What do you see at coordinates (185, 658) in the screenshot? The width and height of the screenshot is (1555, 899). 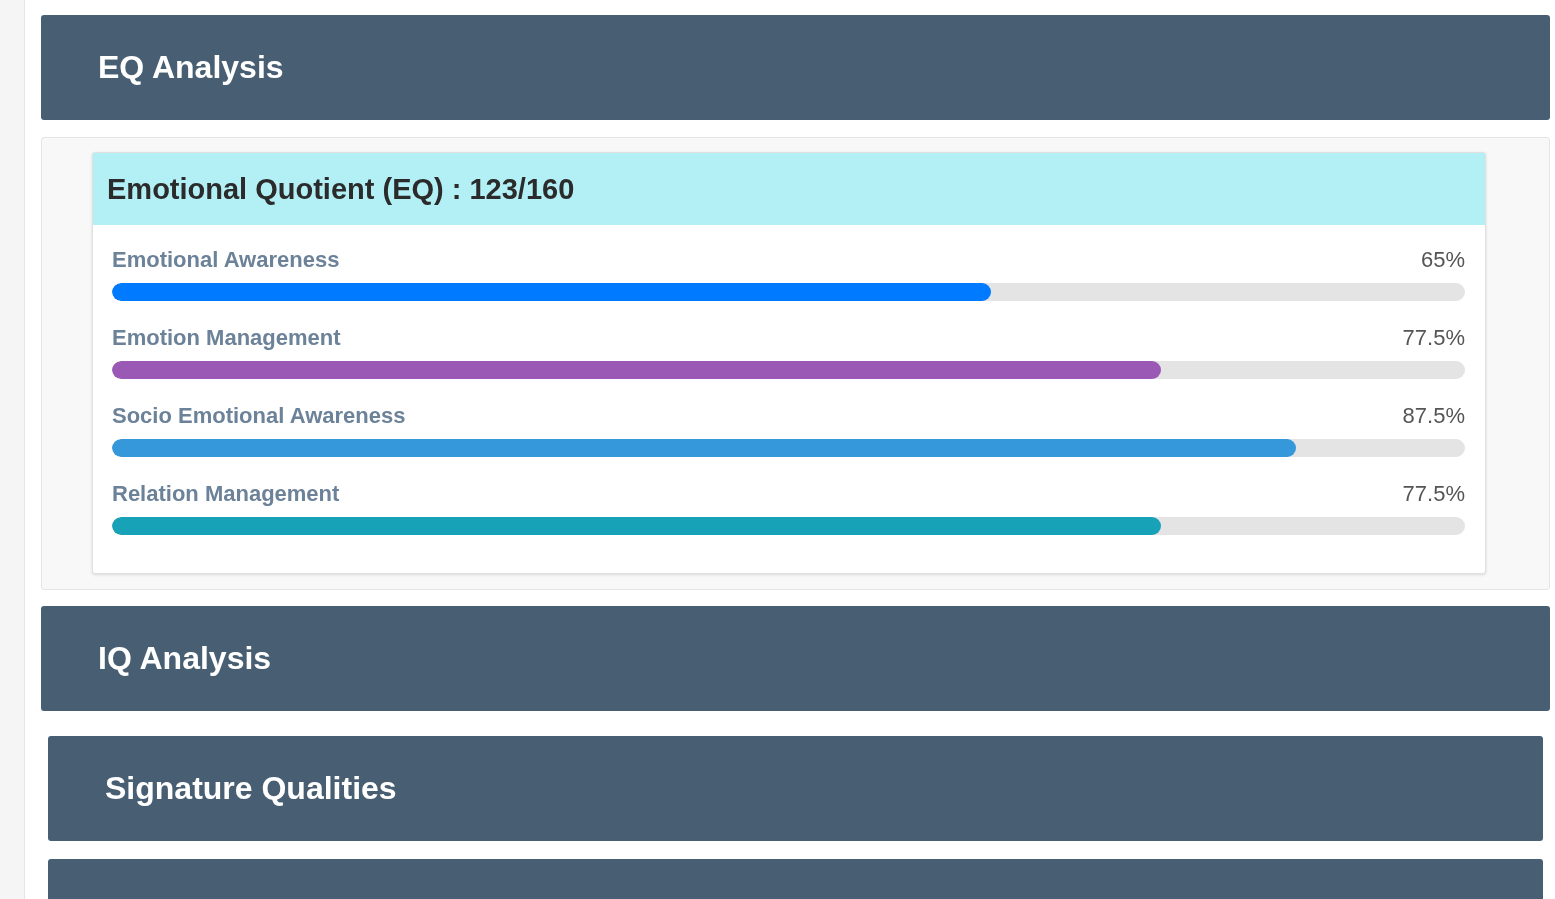 I see `section-title: IQ Analysis` at bounding box center [185, 658].